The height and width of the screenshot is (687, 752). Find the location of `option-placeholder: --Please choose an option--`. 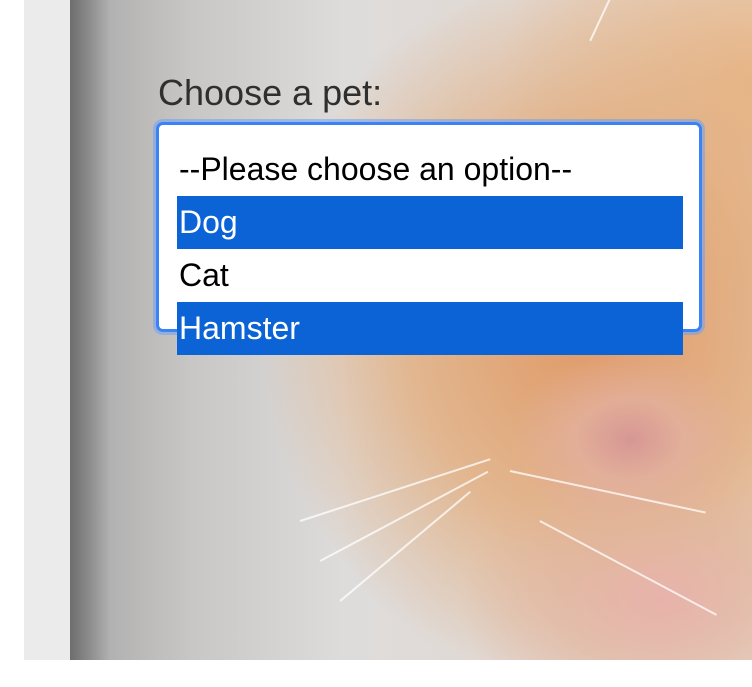

option-placeholder: --Please choose an option-- is located at coordinates (430, 169).